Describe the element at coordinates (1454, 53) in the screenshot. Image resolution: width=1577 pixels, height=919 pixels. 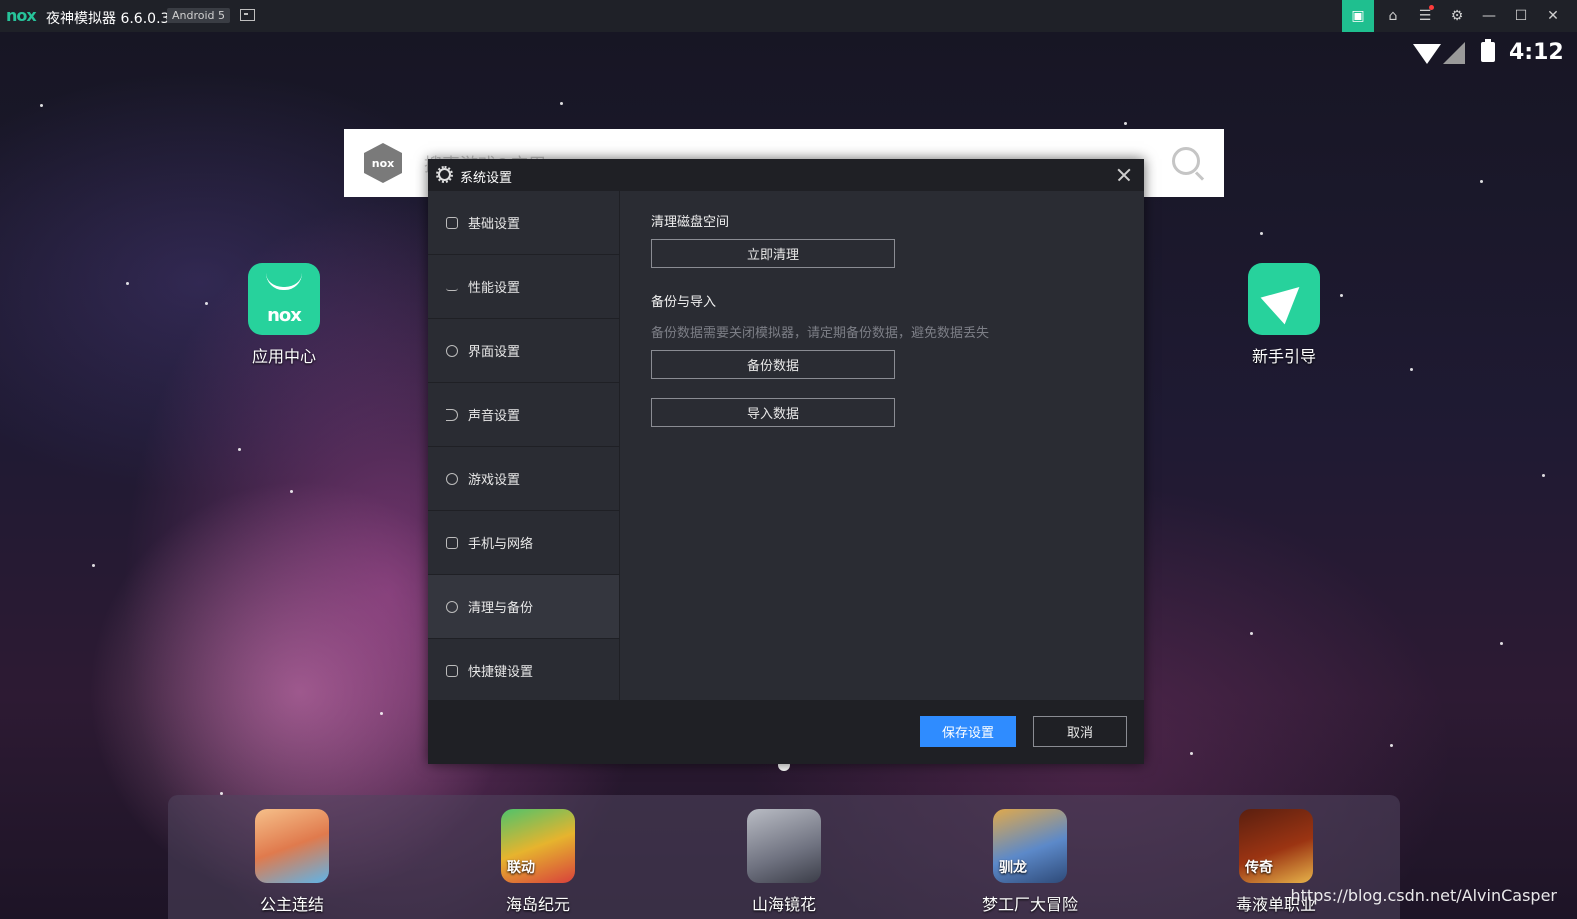
I see `signal-icon` at that location.